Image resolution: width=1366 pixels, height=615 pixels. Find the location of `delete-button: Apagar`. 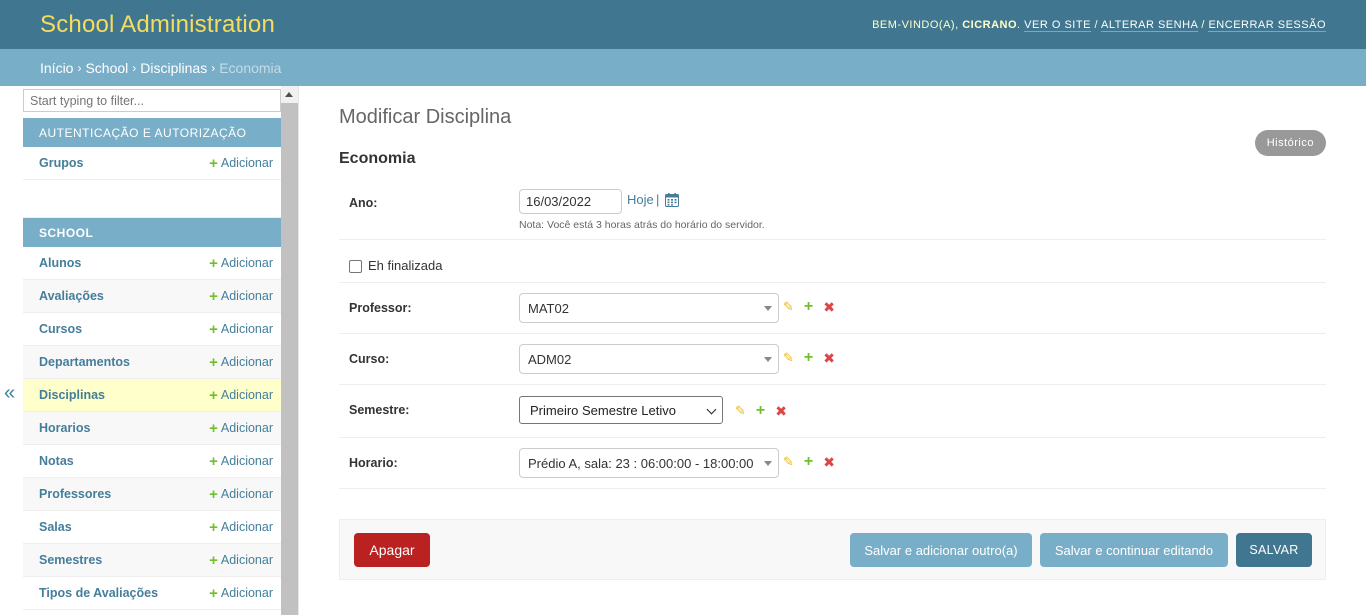

delete-button: Apagar is located at coordinates (392, 550).